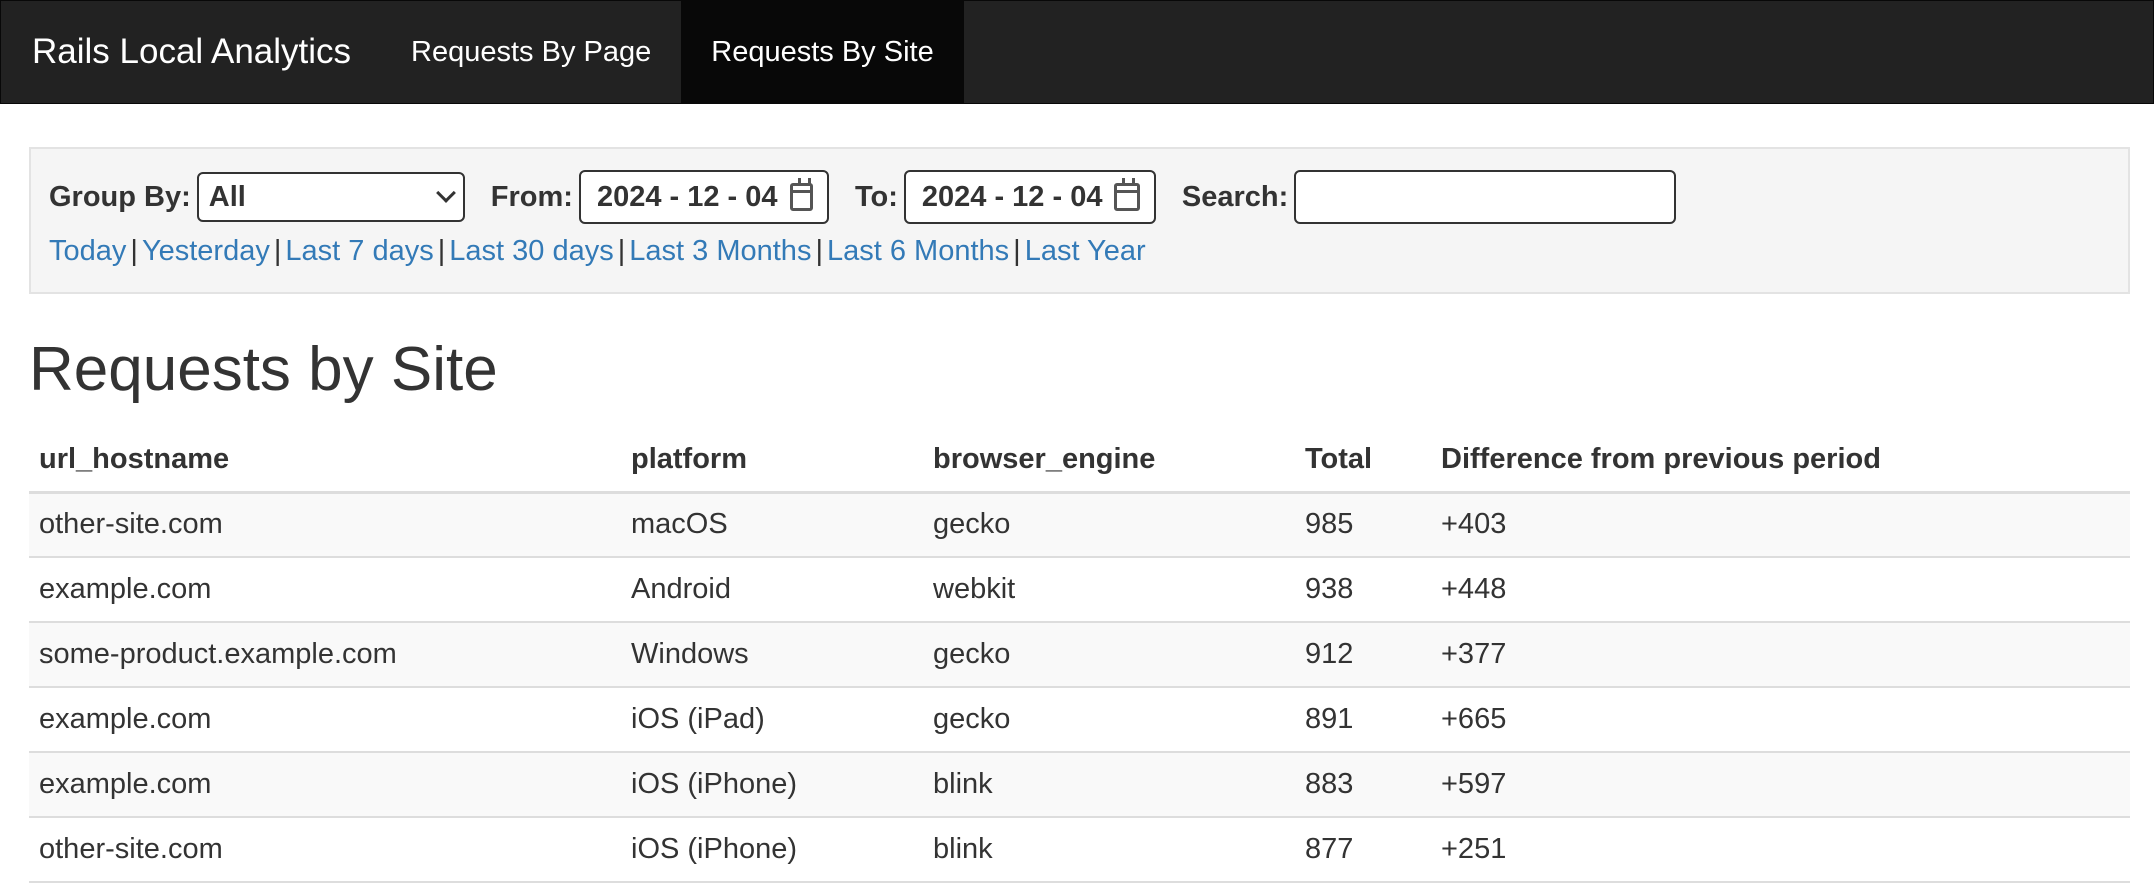  I want to click on cell-total: 985, so click(1363, 525).